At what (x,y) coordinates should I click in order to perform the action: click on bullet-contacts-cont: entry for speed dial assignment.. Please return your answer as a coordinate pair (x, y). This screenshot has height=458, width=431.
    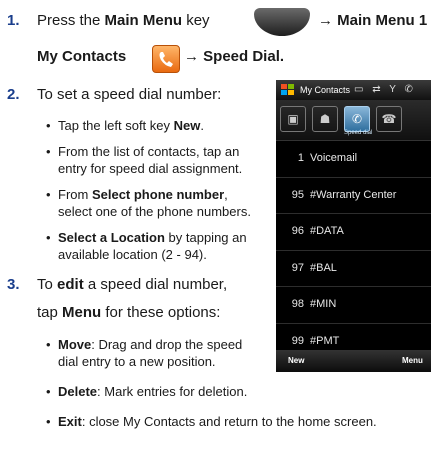
    Looking at the image, I should click on (150, 168).